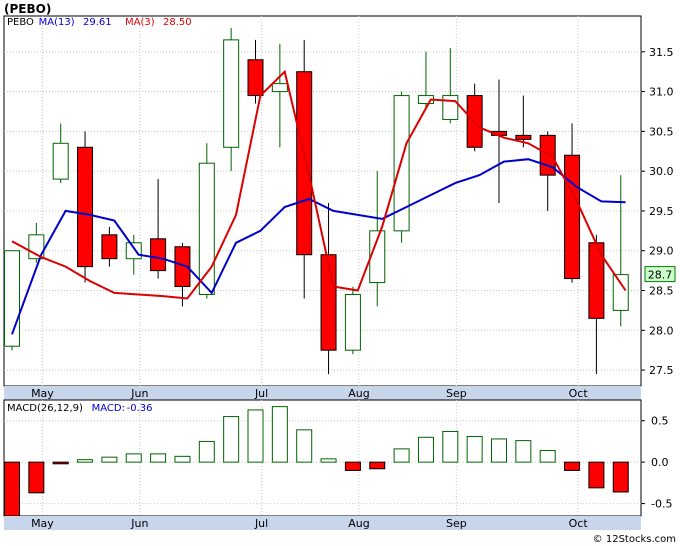 This screenshot has width=680, height=546. I want to click on last-price-text: 28.7, so click(660, 275).